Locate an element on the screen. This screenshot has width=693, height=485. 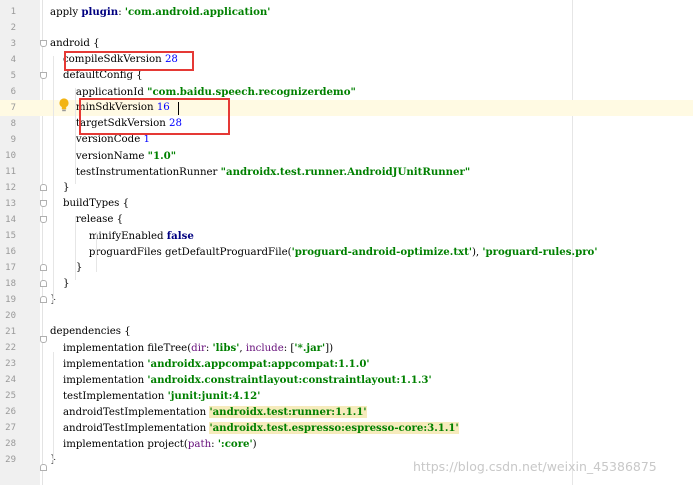
code-text: android { is located at coordinates (75, 44).